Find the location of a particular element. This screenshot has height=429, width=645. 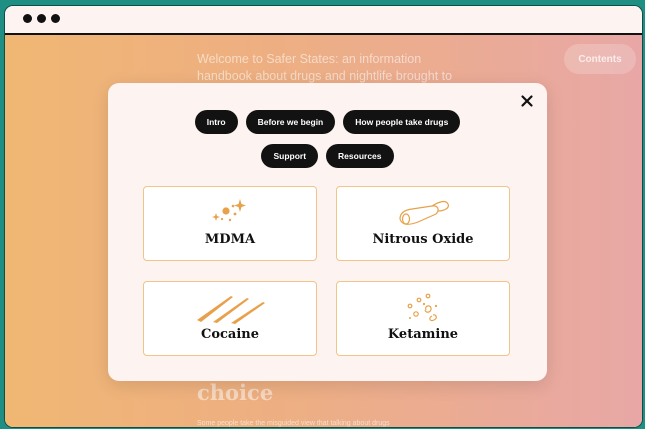

lines-icon is located at coordinates (231, 310).